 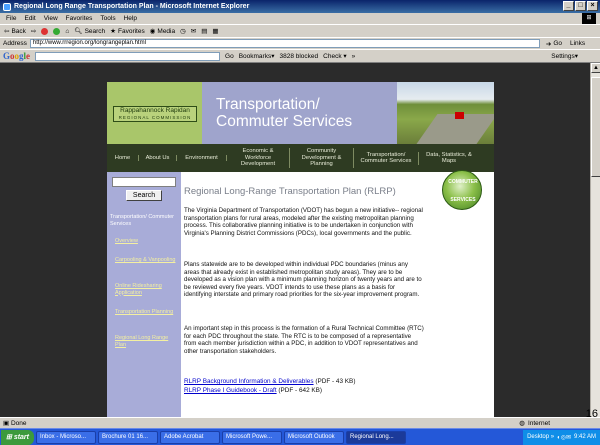 What do you see at coordinates (554, 44) in the screenshot?
I see `go-button: ➔ Go` at bounding box center [554, 44].